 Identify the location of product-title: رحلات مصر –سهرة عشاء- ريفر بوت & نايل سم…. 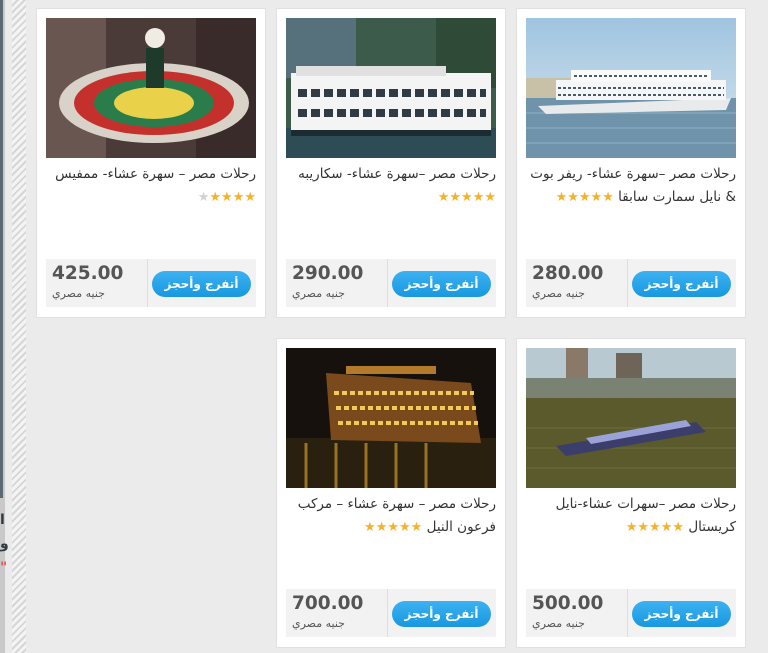
(630, 186).